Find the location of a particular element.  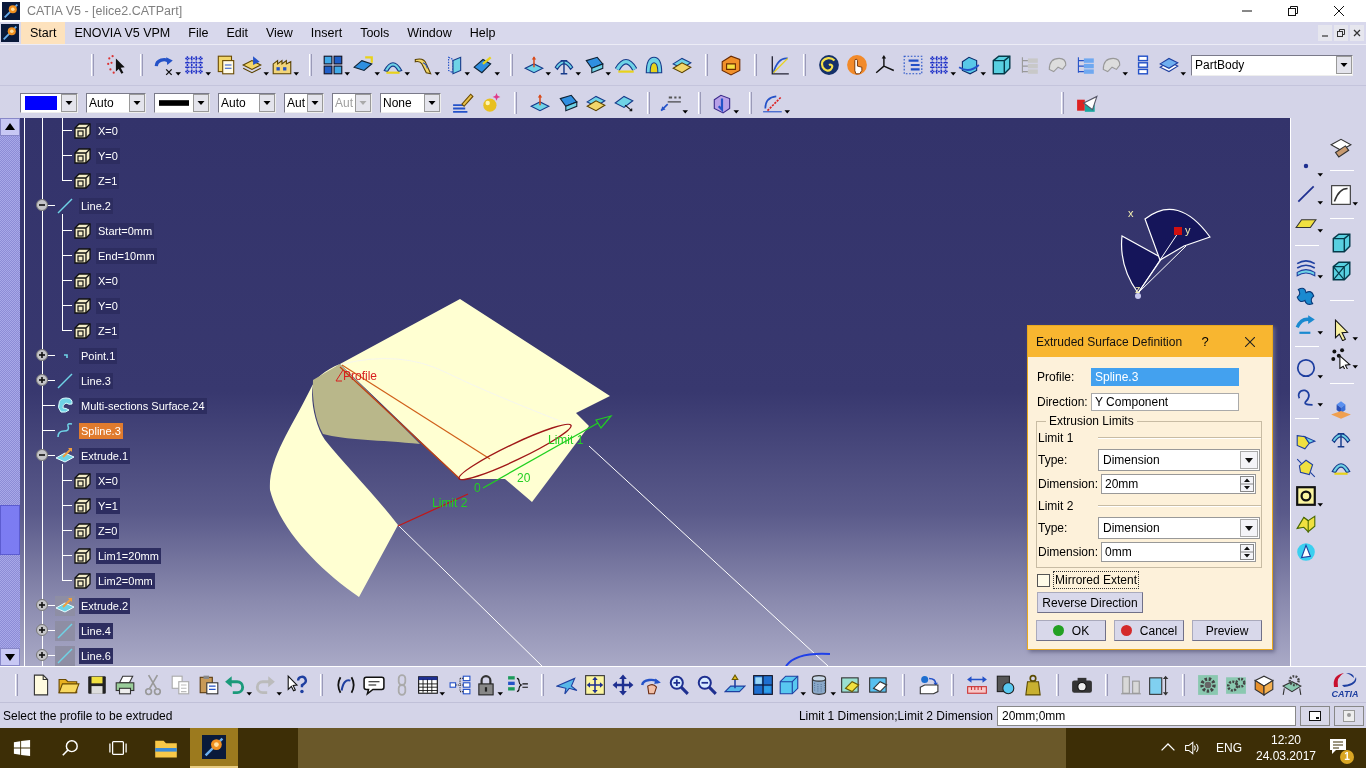

menu-item: ENOVIA V5 VPM is located at coordinates (122, 33).